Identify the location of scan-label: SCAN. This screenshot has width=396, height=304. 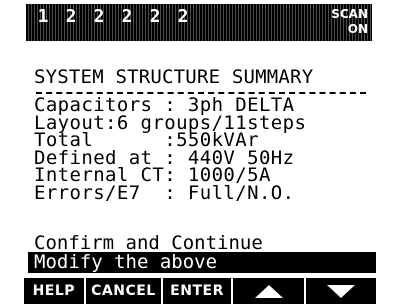
(349, 14).